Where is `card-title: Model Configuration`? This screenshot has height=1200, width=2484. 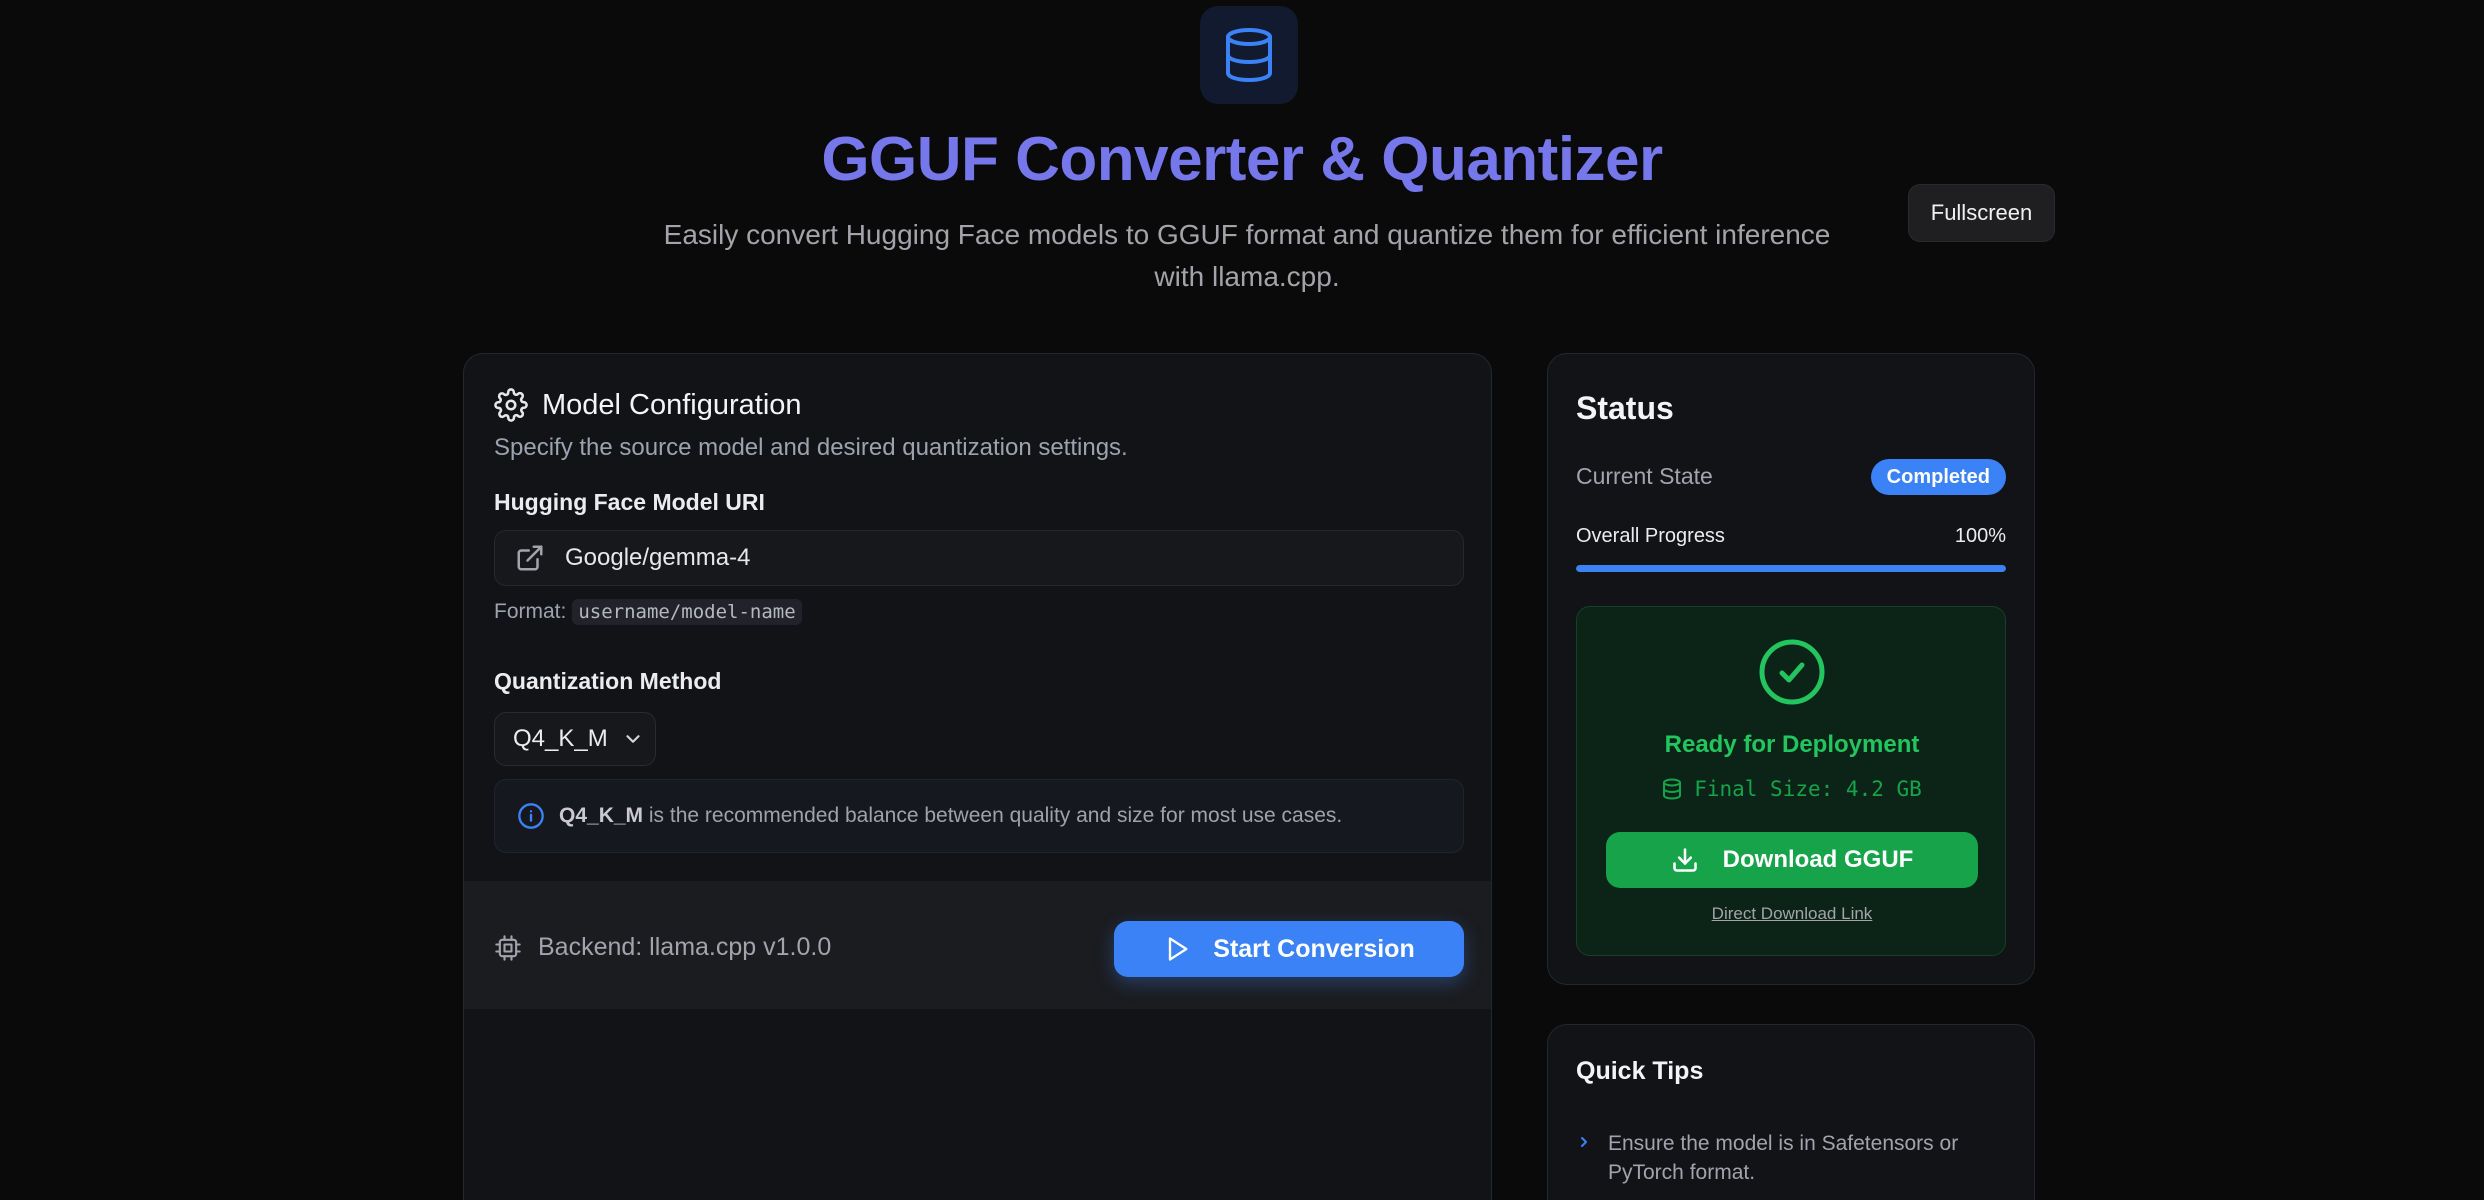
card-title: Model Configuration is located at coordinates (672, 404).